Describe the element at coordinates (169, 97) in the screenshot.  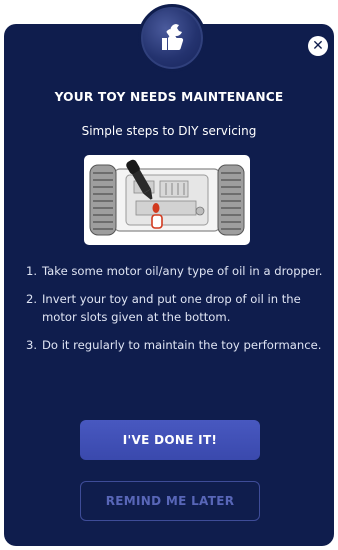
I see `modal-title: YOUR TOY NEEDS MAINTENANCE` at that location.